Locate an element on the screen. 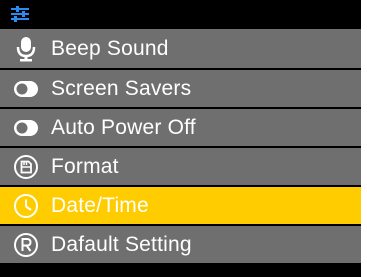 This screenshot has height=277, width=367. menu-item-label: Format is located at coordinates (85, 166).